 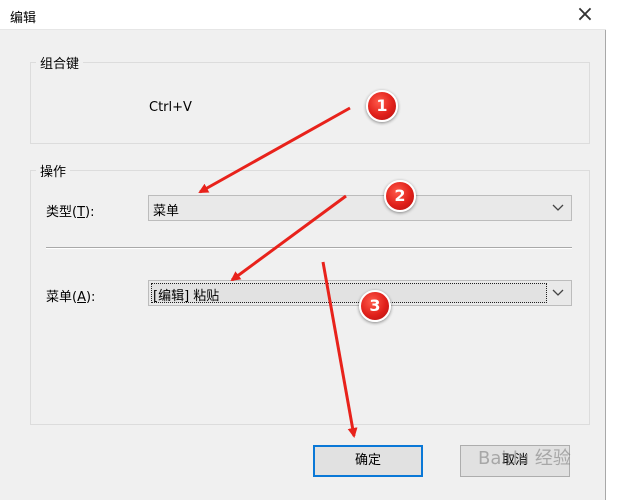 What do you see at coordinates (309, 248) in the screenshot?
I see `separator` at bounding box center [309, 248].